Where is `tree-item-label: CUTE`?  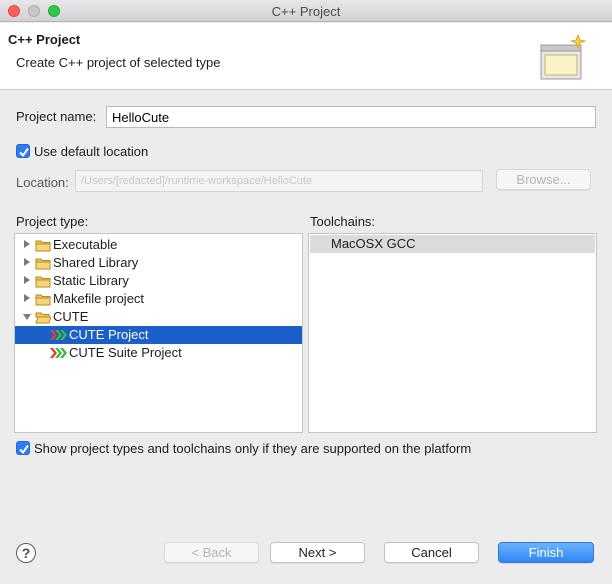
tree-item-label: CUTE is located at coordinates (71, 316).